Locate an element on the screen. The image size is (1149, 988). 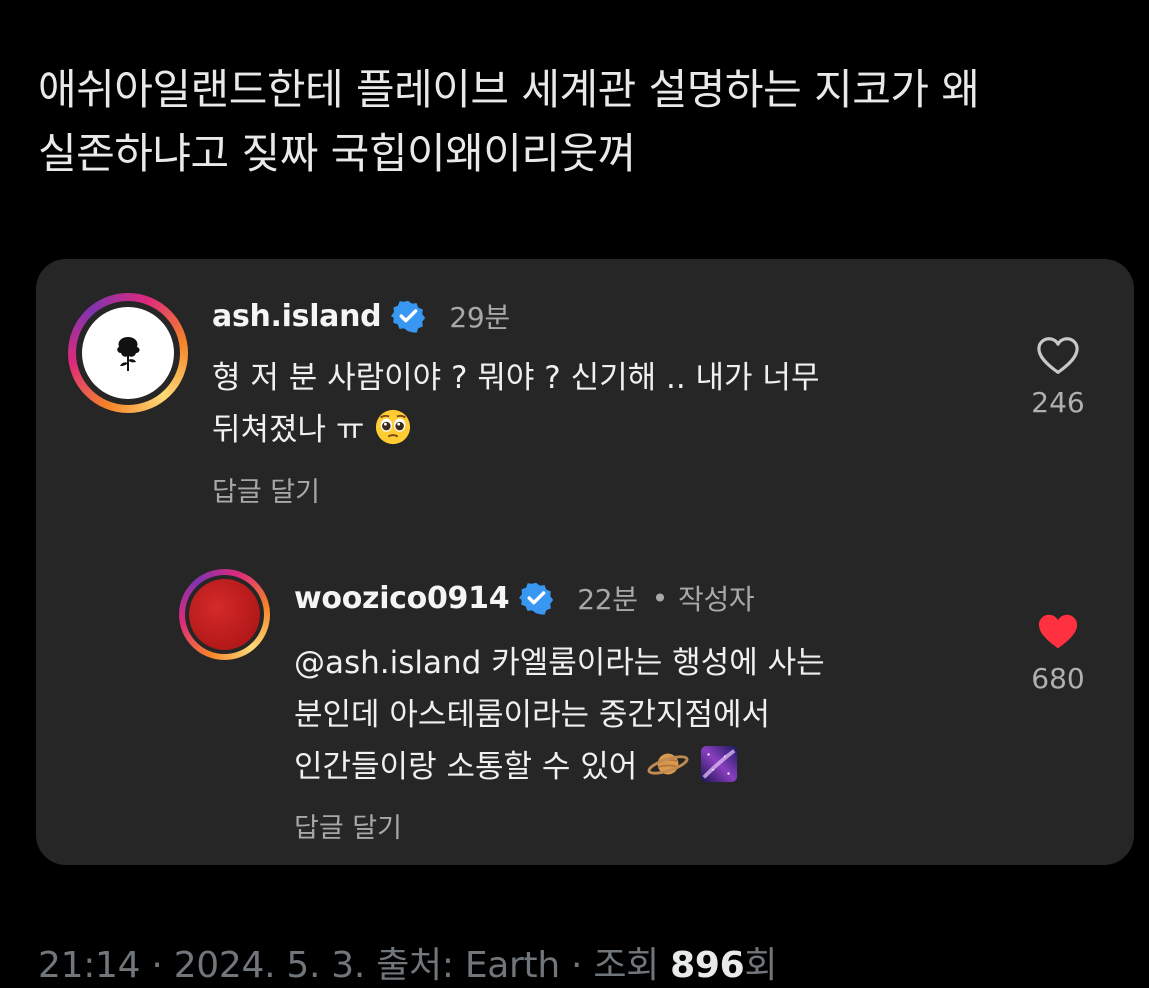
tweet-footer: 21:14 · 2024. 5. 3. 출처: Earth · 조회 896회 is located at coordinates (407, 962).